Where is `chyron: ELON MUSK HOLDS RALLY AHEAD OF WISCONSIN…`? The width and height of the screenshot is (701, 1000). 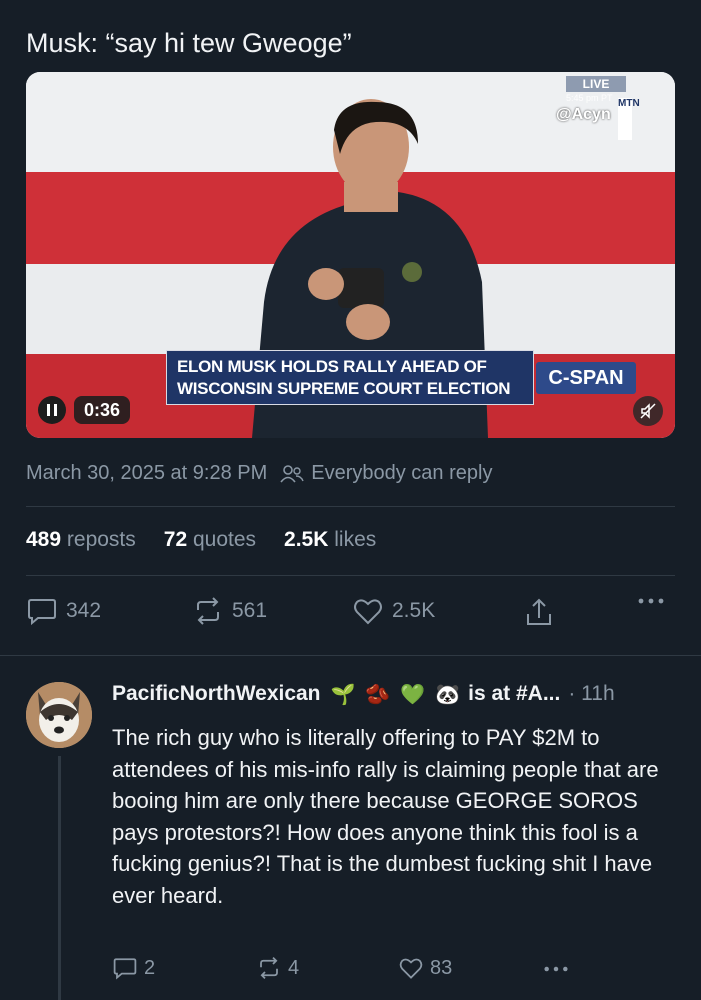
chyron: ELON MUSK HOLDS RALLY AHEAD OF WISCONSIN… is located at coordinates (350, 377).